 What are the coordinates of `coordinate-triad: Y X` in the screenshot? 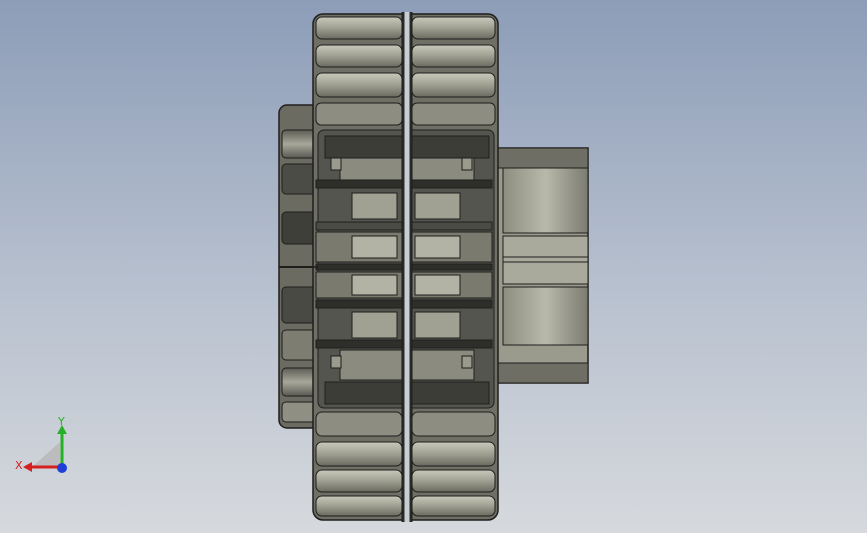 It's located at (41, 444).